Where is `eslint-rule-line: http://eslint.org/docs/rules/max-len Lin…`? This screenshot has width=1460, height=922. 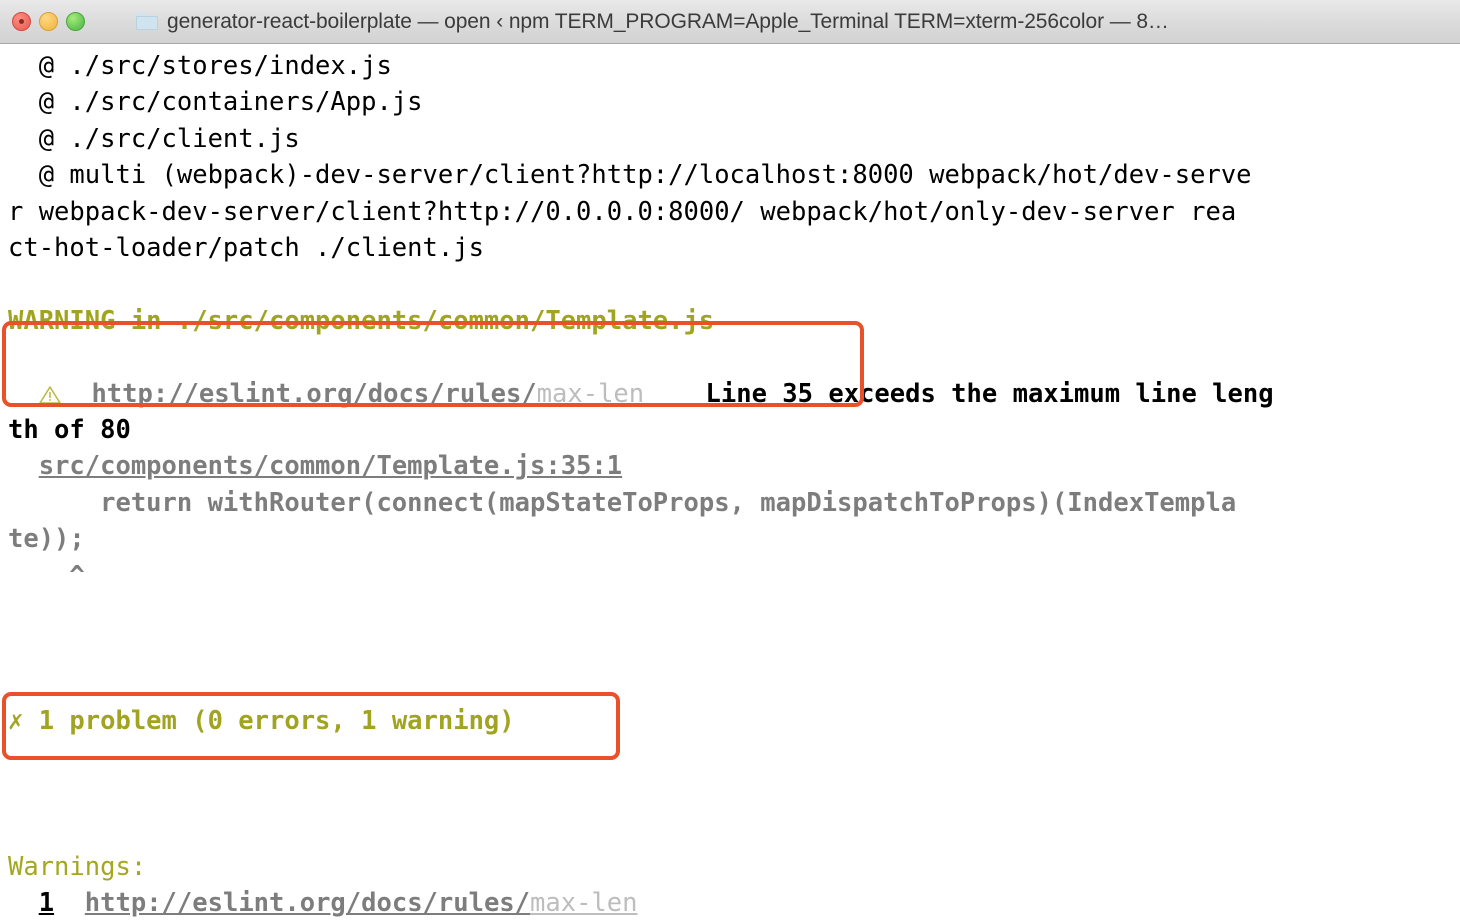 eslint-rule-line: http://eslint.org/docs/rules/max-len Lin… is located at coordinates (730, 394).